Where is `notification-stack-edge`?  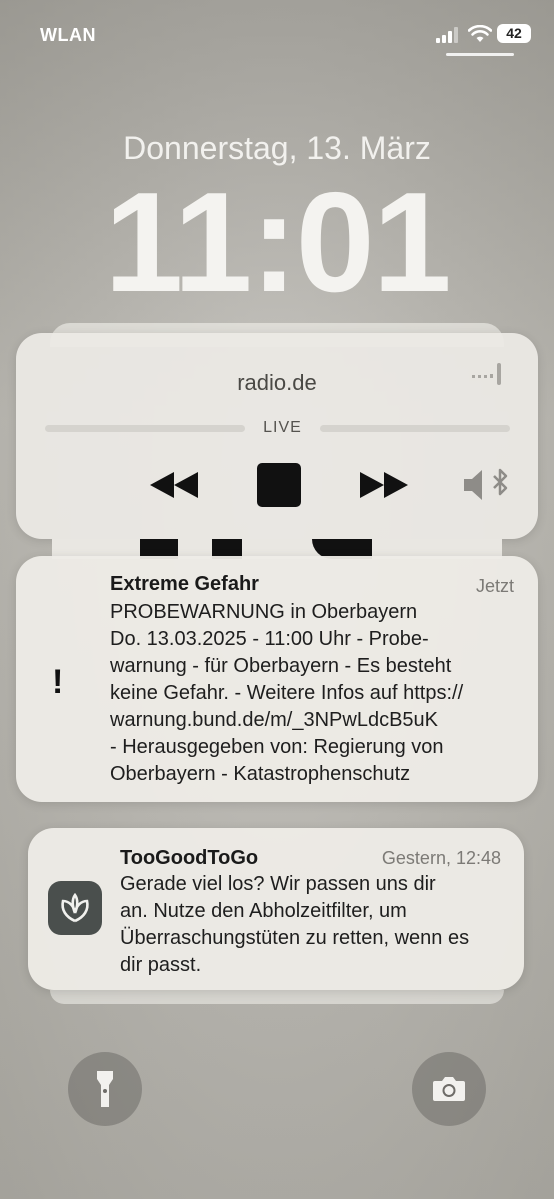
notification-stack-edge is located at coordinates (277, 997).